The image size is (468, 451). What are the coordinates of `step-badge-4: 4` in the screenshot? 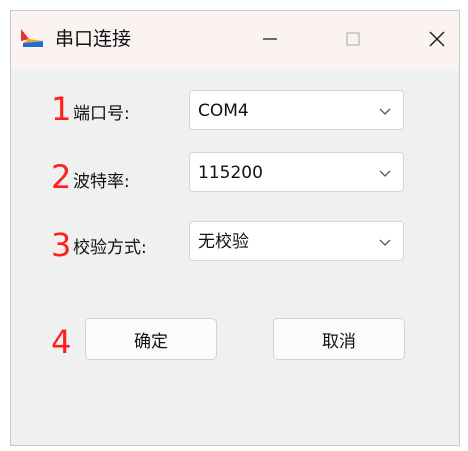 It's located at (61, 342).